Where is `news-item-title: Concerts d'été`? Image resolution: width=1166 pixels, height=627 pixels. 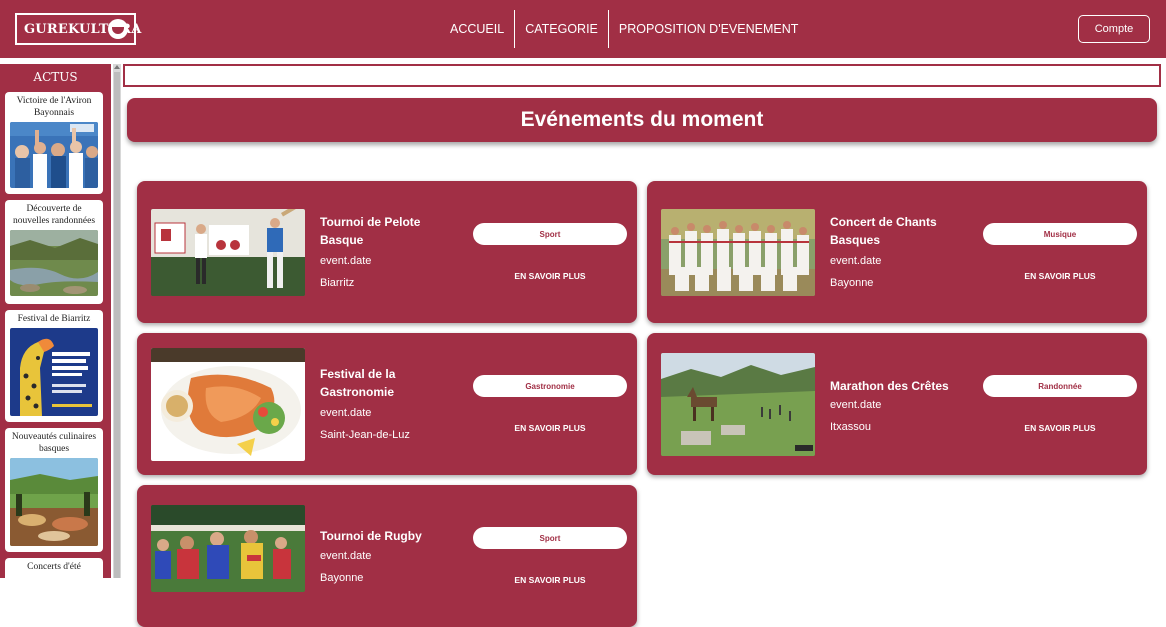 news-item-title: Concerts d'été is located at coordinates (54, 567).